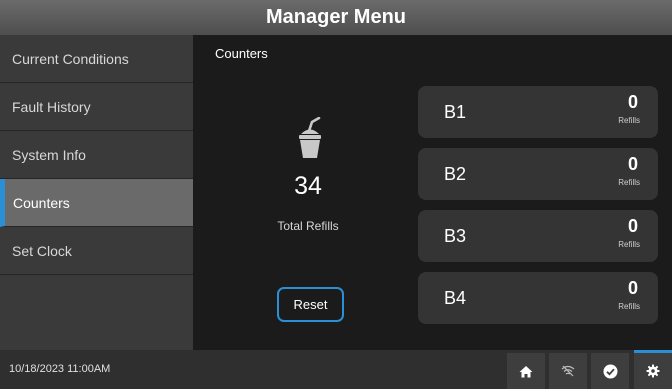  I want to click on home-button, so click(526, 371).